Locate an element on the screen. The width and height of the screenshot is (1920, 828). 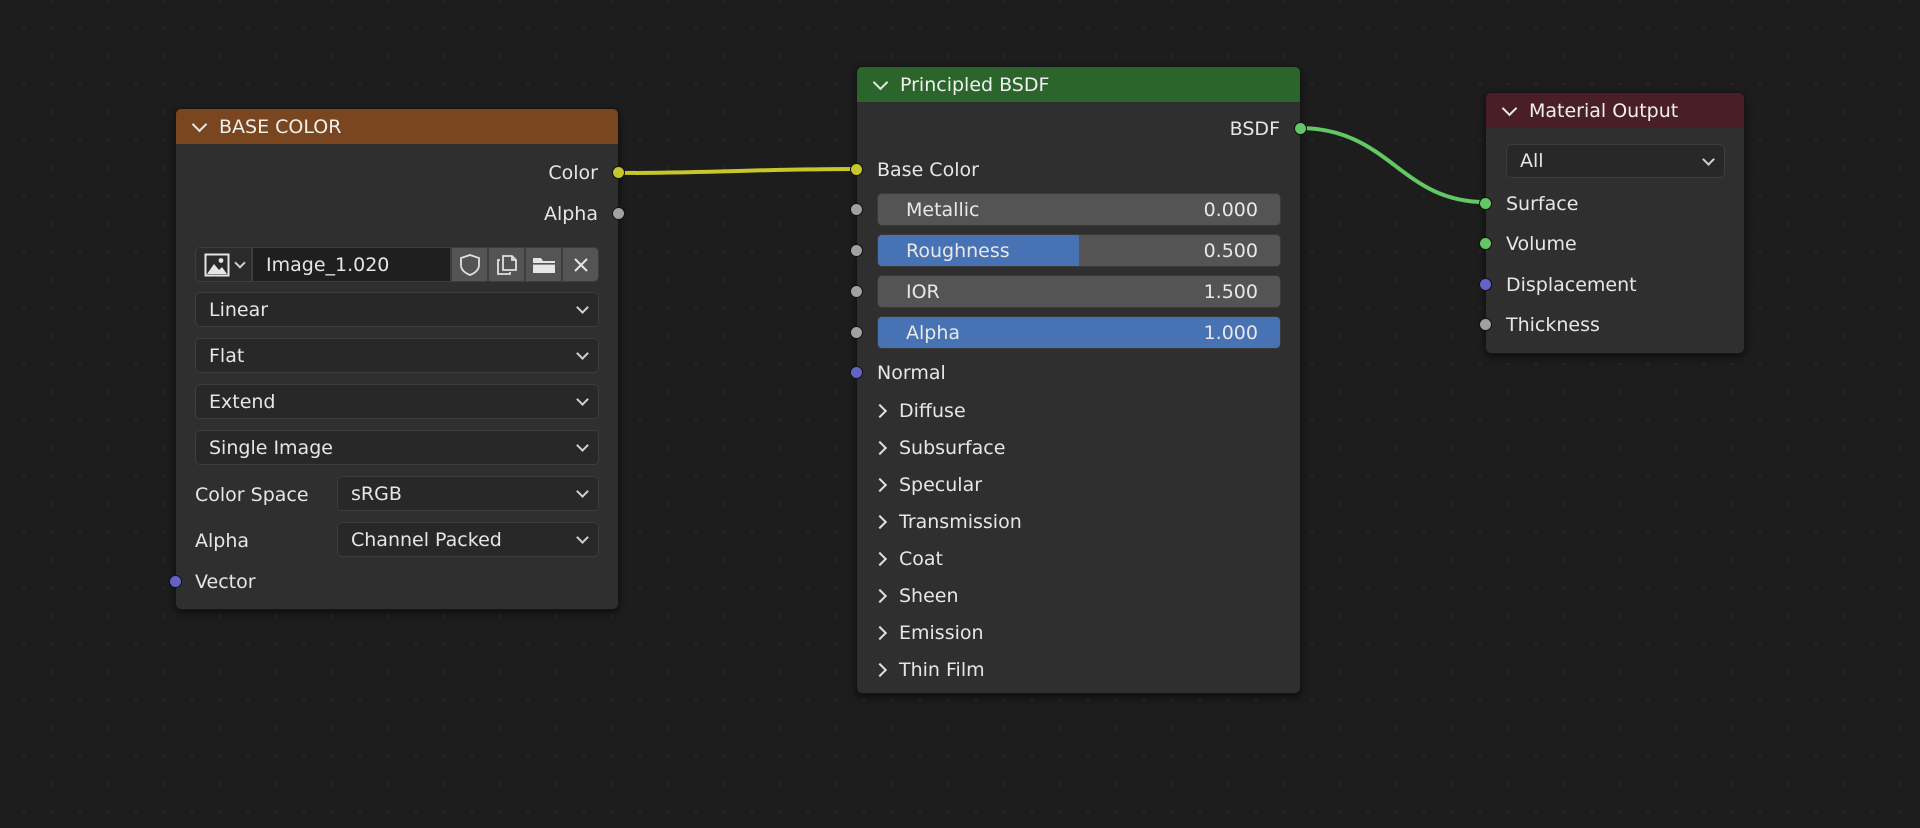
render-target-dropdown: All is located at coordinates (1615, 161).